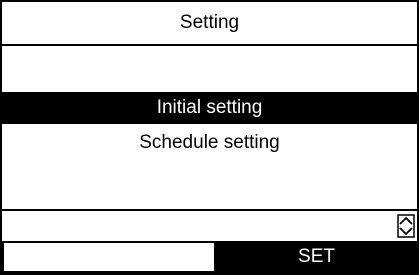  What do you see at coordinates (406, 226) in the screenshot?
I see `scroll-up-down-icon` at bounding box center [406, 226].